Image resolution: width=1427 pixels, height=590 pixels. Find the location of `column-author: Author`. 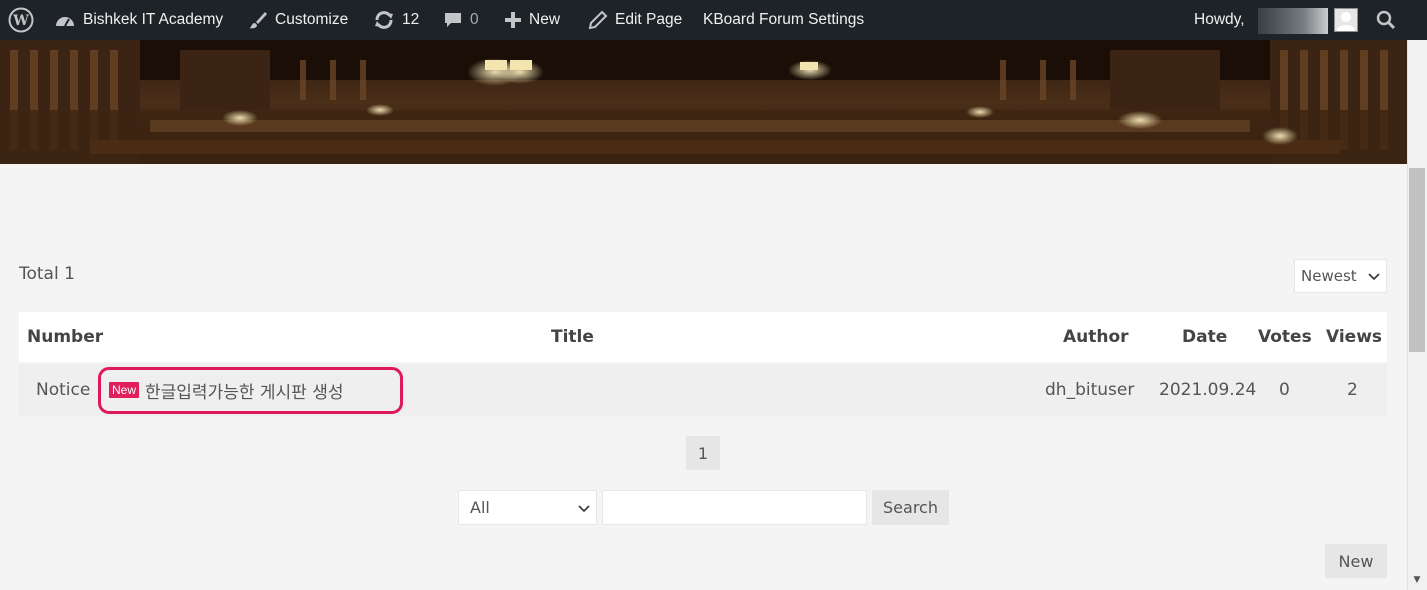

column-author: Author is located at coordinates (1096, 337).